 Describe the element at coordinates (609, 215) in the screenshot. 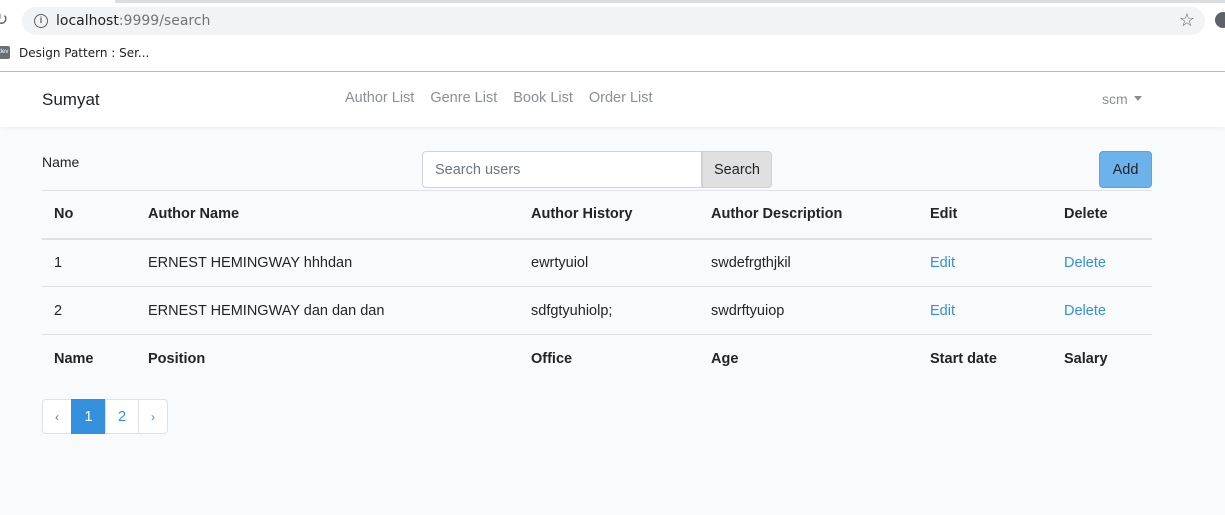

I see `header-author-history: Author History` at that location.